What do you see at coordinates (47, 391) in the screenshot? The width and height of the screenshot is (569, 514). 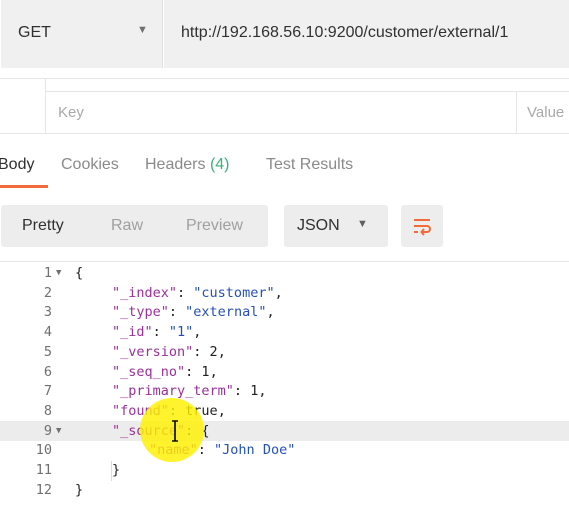 I see `line-number: 7` at bounding box center [47, 391].